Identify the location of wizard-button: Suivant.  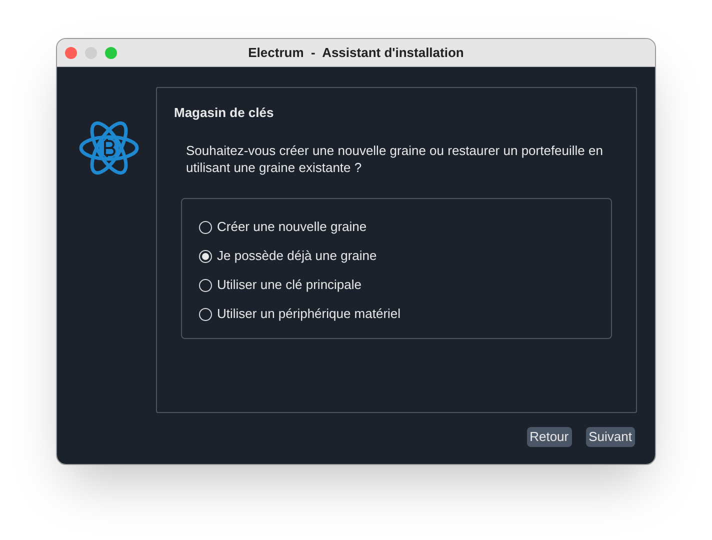
(610, 437).